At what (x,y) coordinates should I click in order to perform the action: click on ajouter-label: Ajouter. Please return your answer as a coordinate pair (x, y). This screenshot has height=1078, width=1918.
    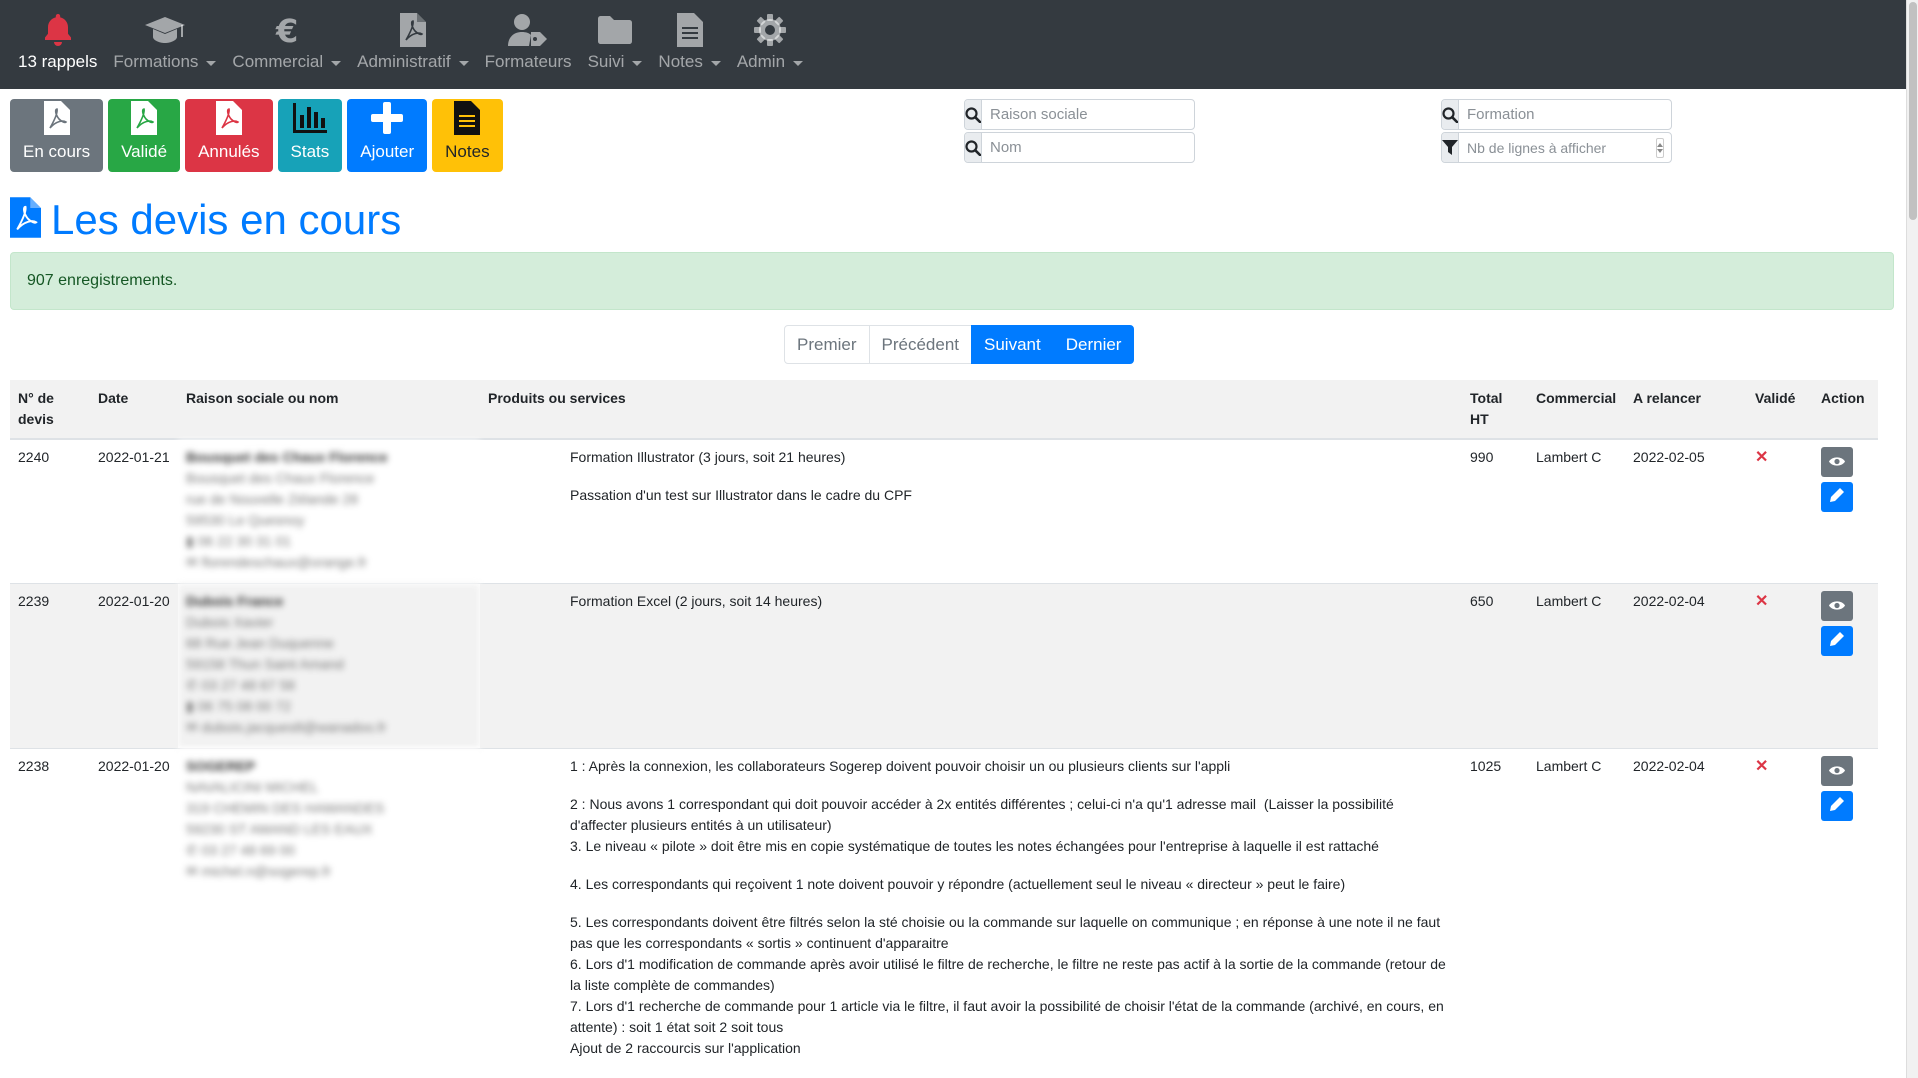
    Looking at the image, I should click on (387, 151).